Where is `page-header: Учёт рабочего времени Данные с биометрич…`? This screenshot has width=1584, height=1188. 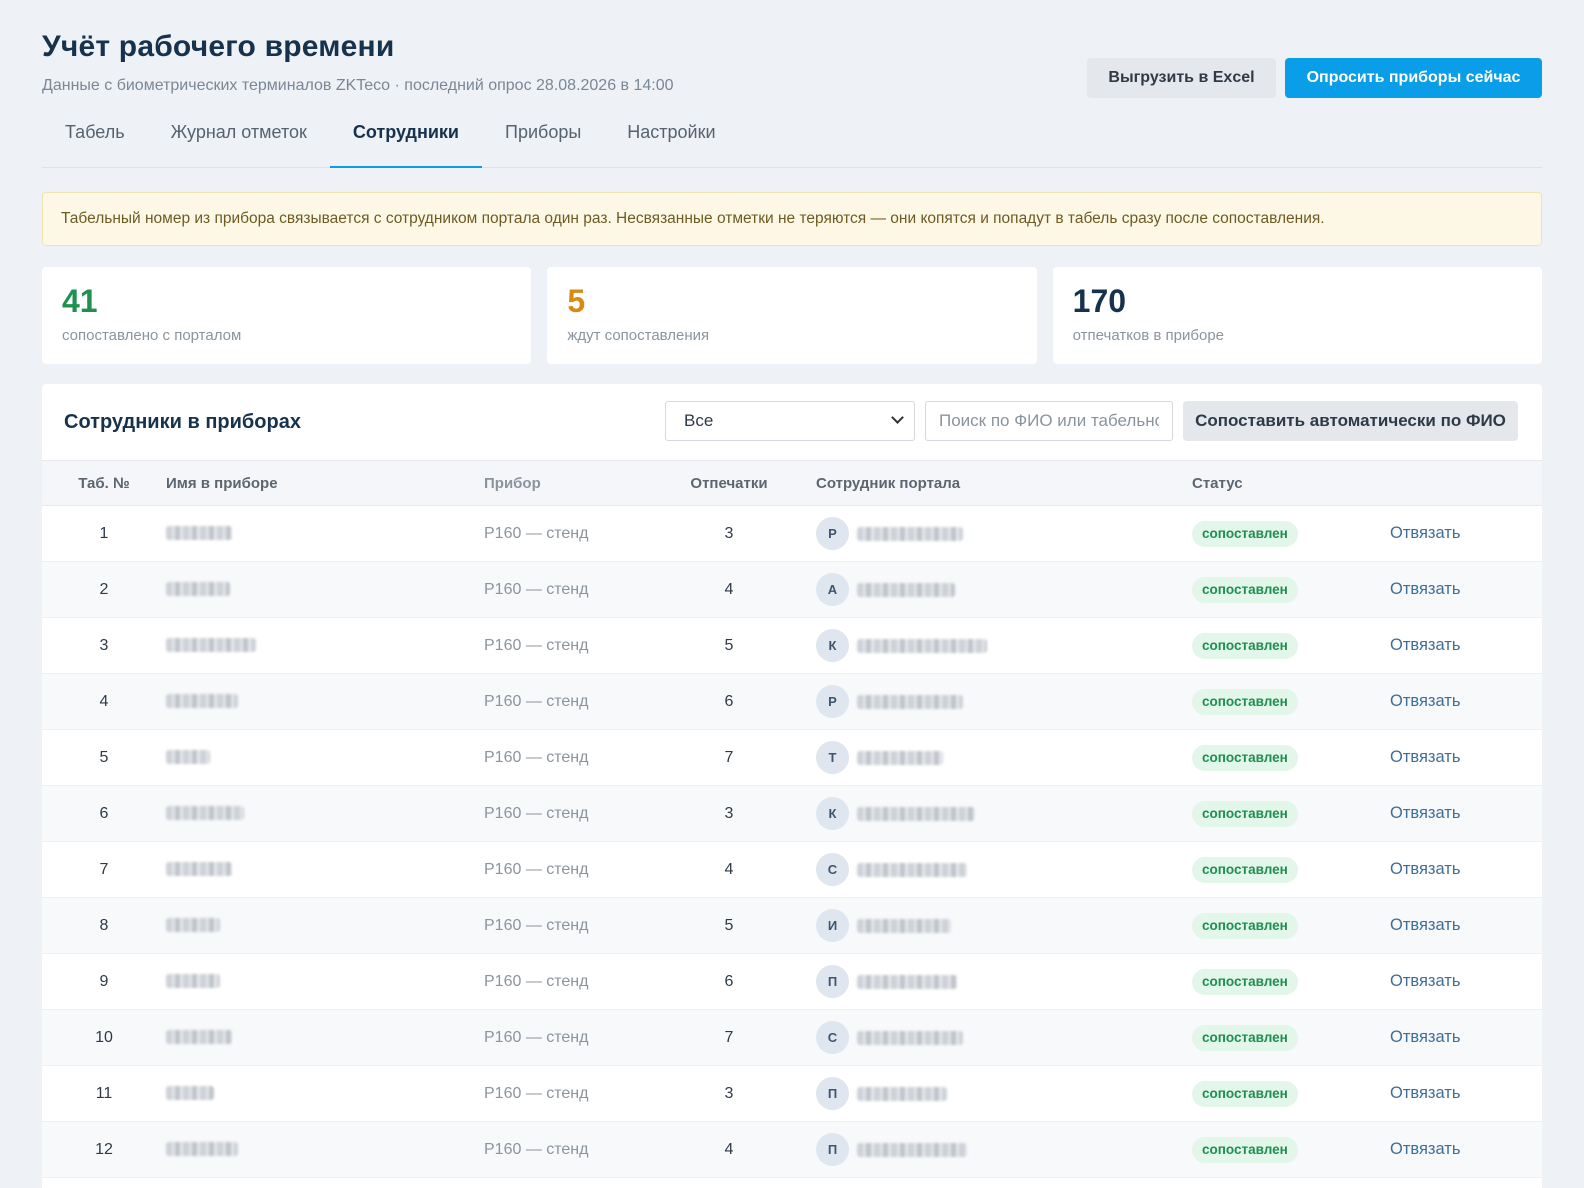 page-header: Учёт рабочего времени Данные с биометрич… is located at coordinates (792, 55).